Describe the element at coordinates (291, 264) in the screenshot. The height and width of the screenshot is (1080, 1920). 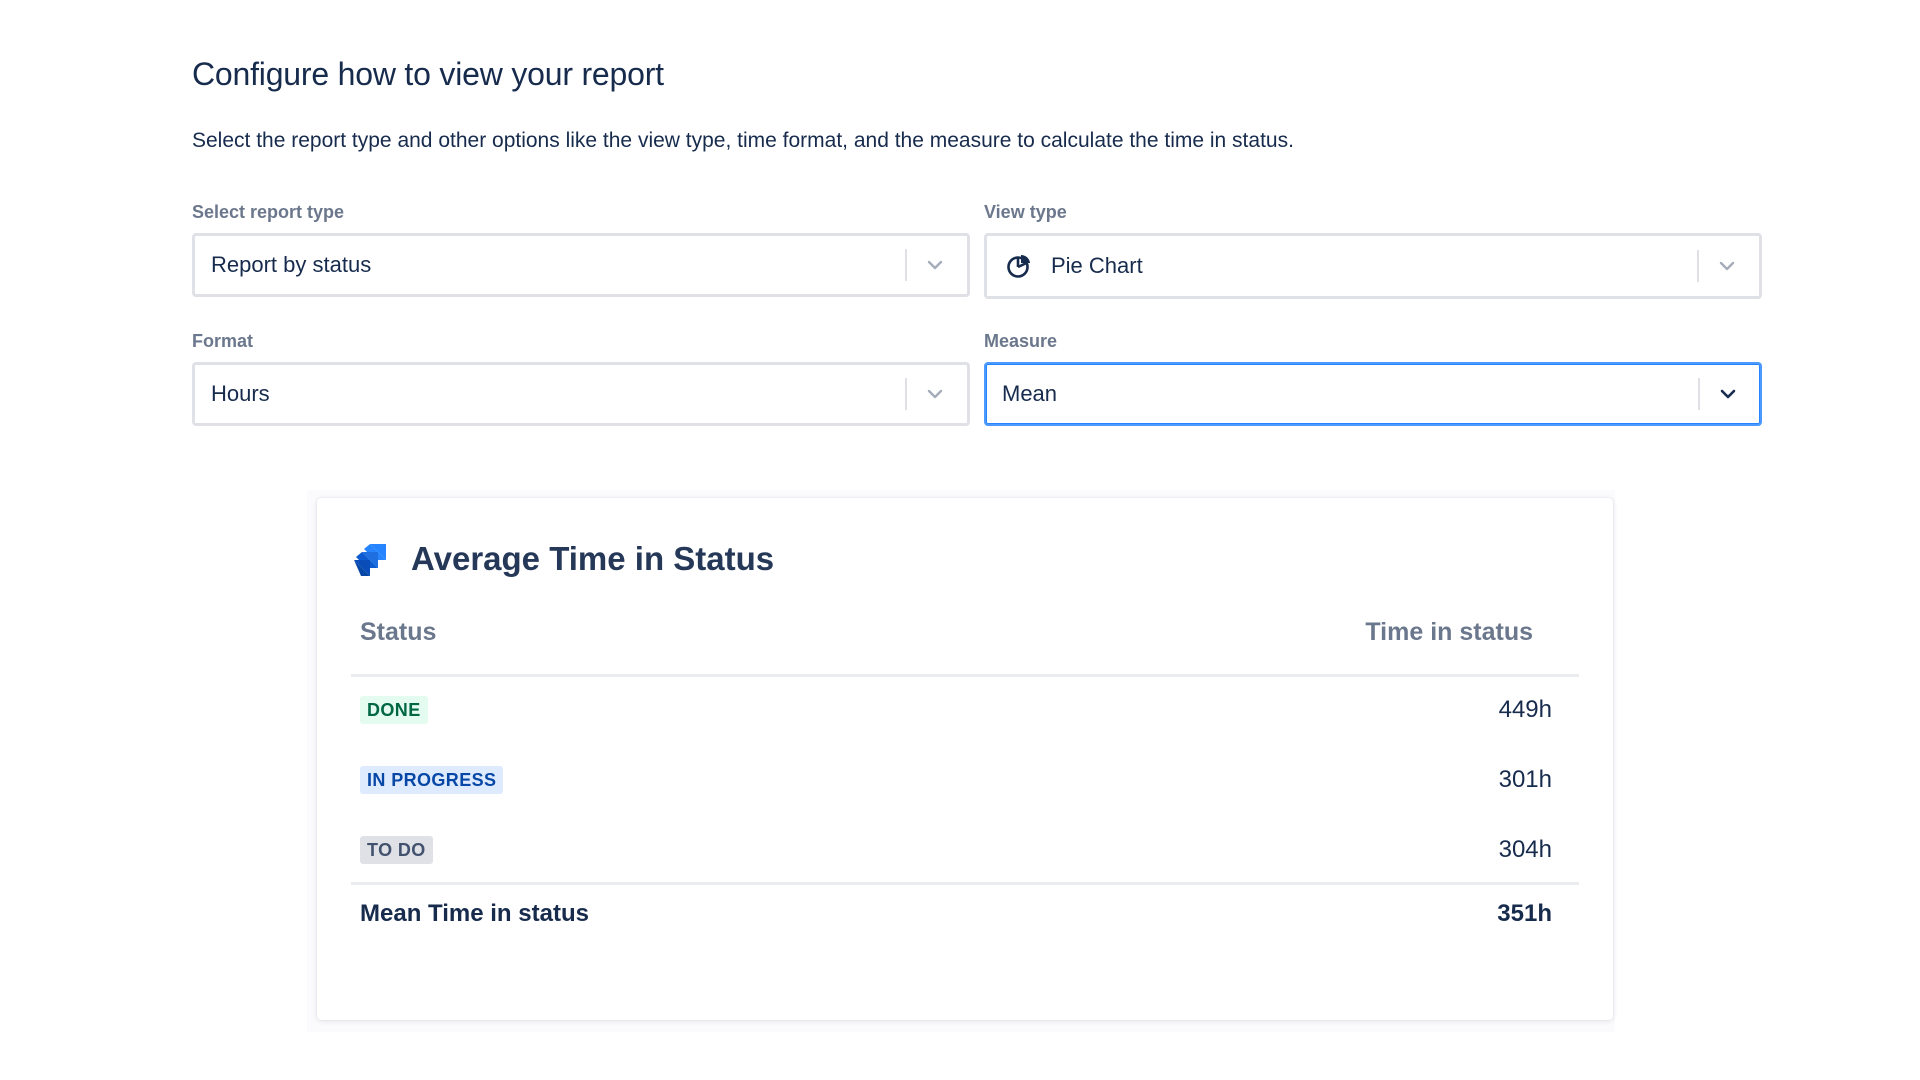
I see `report-type-value: Report by status` at that location.